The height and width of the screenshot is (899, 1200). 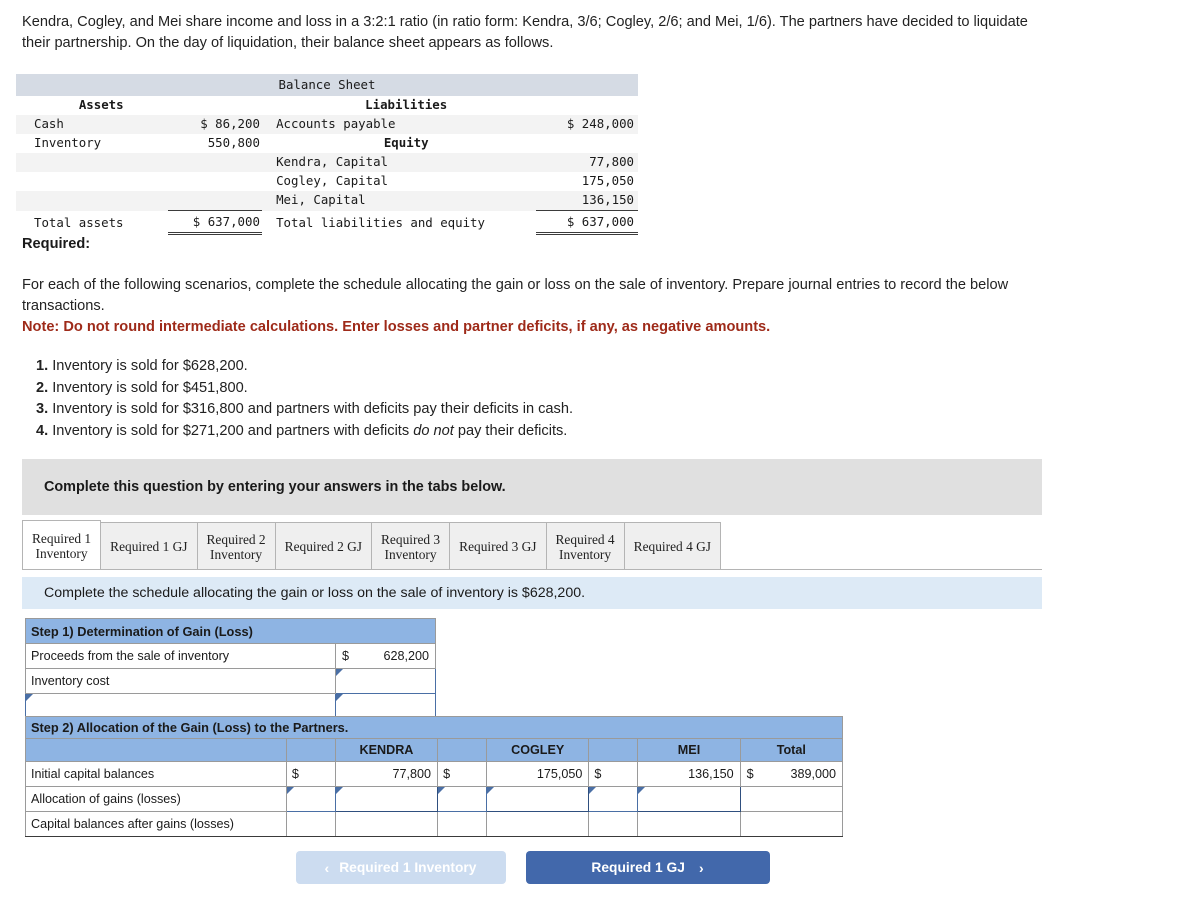 I want to click on step1-amount-1: $628,200, so click(x=385, y=656).